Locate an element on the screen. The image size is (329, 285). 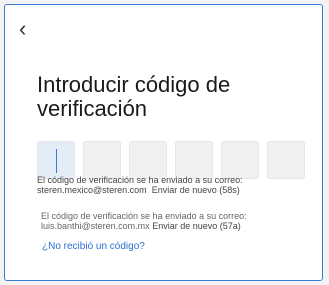
no-code-link: ¿No recibió un código? is located at coordinates (93, 246).